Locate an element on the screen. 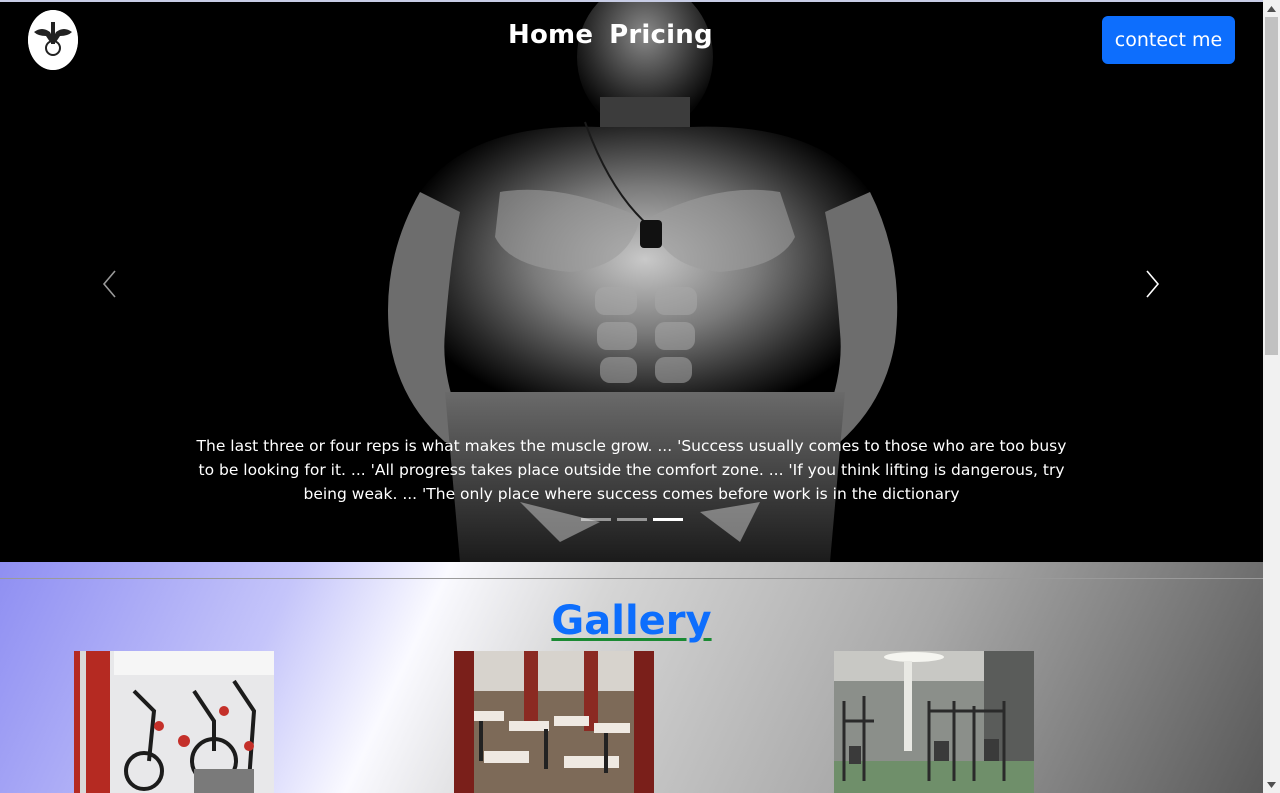 The width and height of the screenshot is (1280, 793). fitness-logo-icon is located at coordinates (53, 40).